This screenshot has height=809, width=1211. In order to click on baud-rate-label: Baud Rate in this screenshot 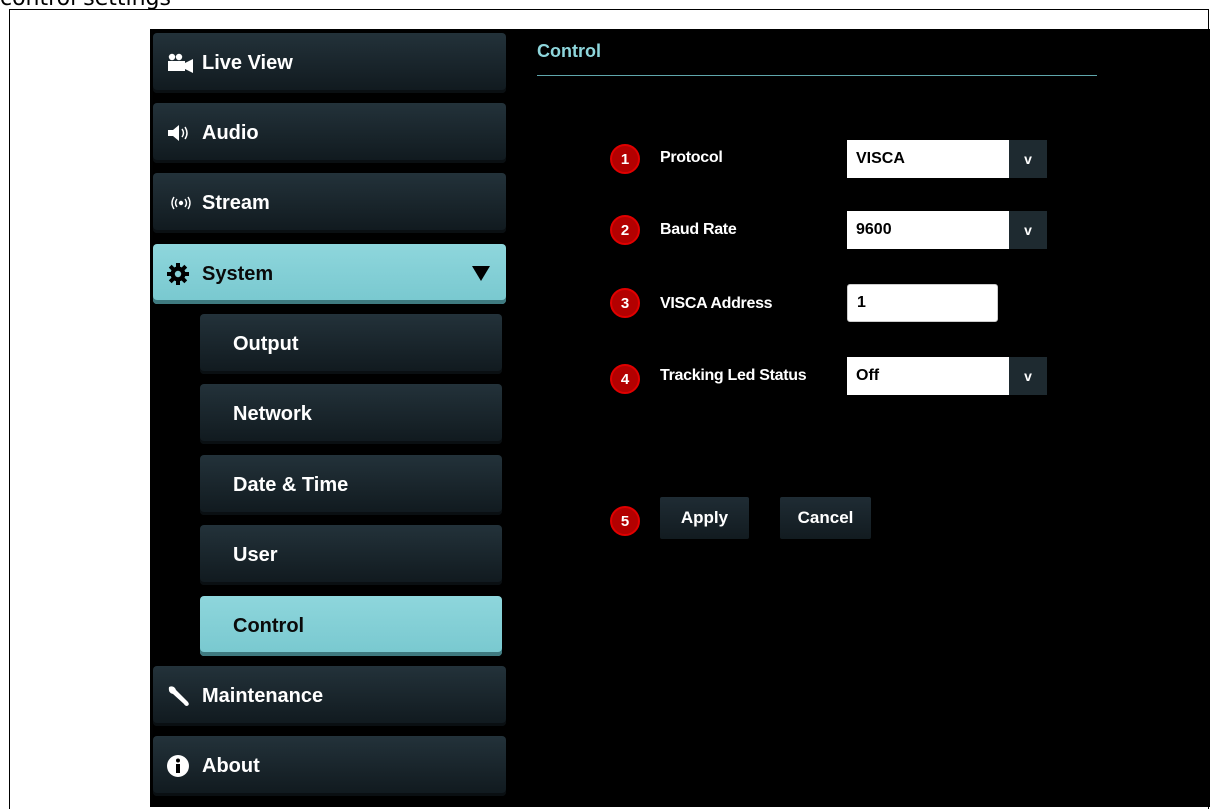, I will do `click(698, 229)`.